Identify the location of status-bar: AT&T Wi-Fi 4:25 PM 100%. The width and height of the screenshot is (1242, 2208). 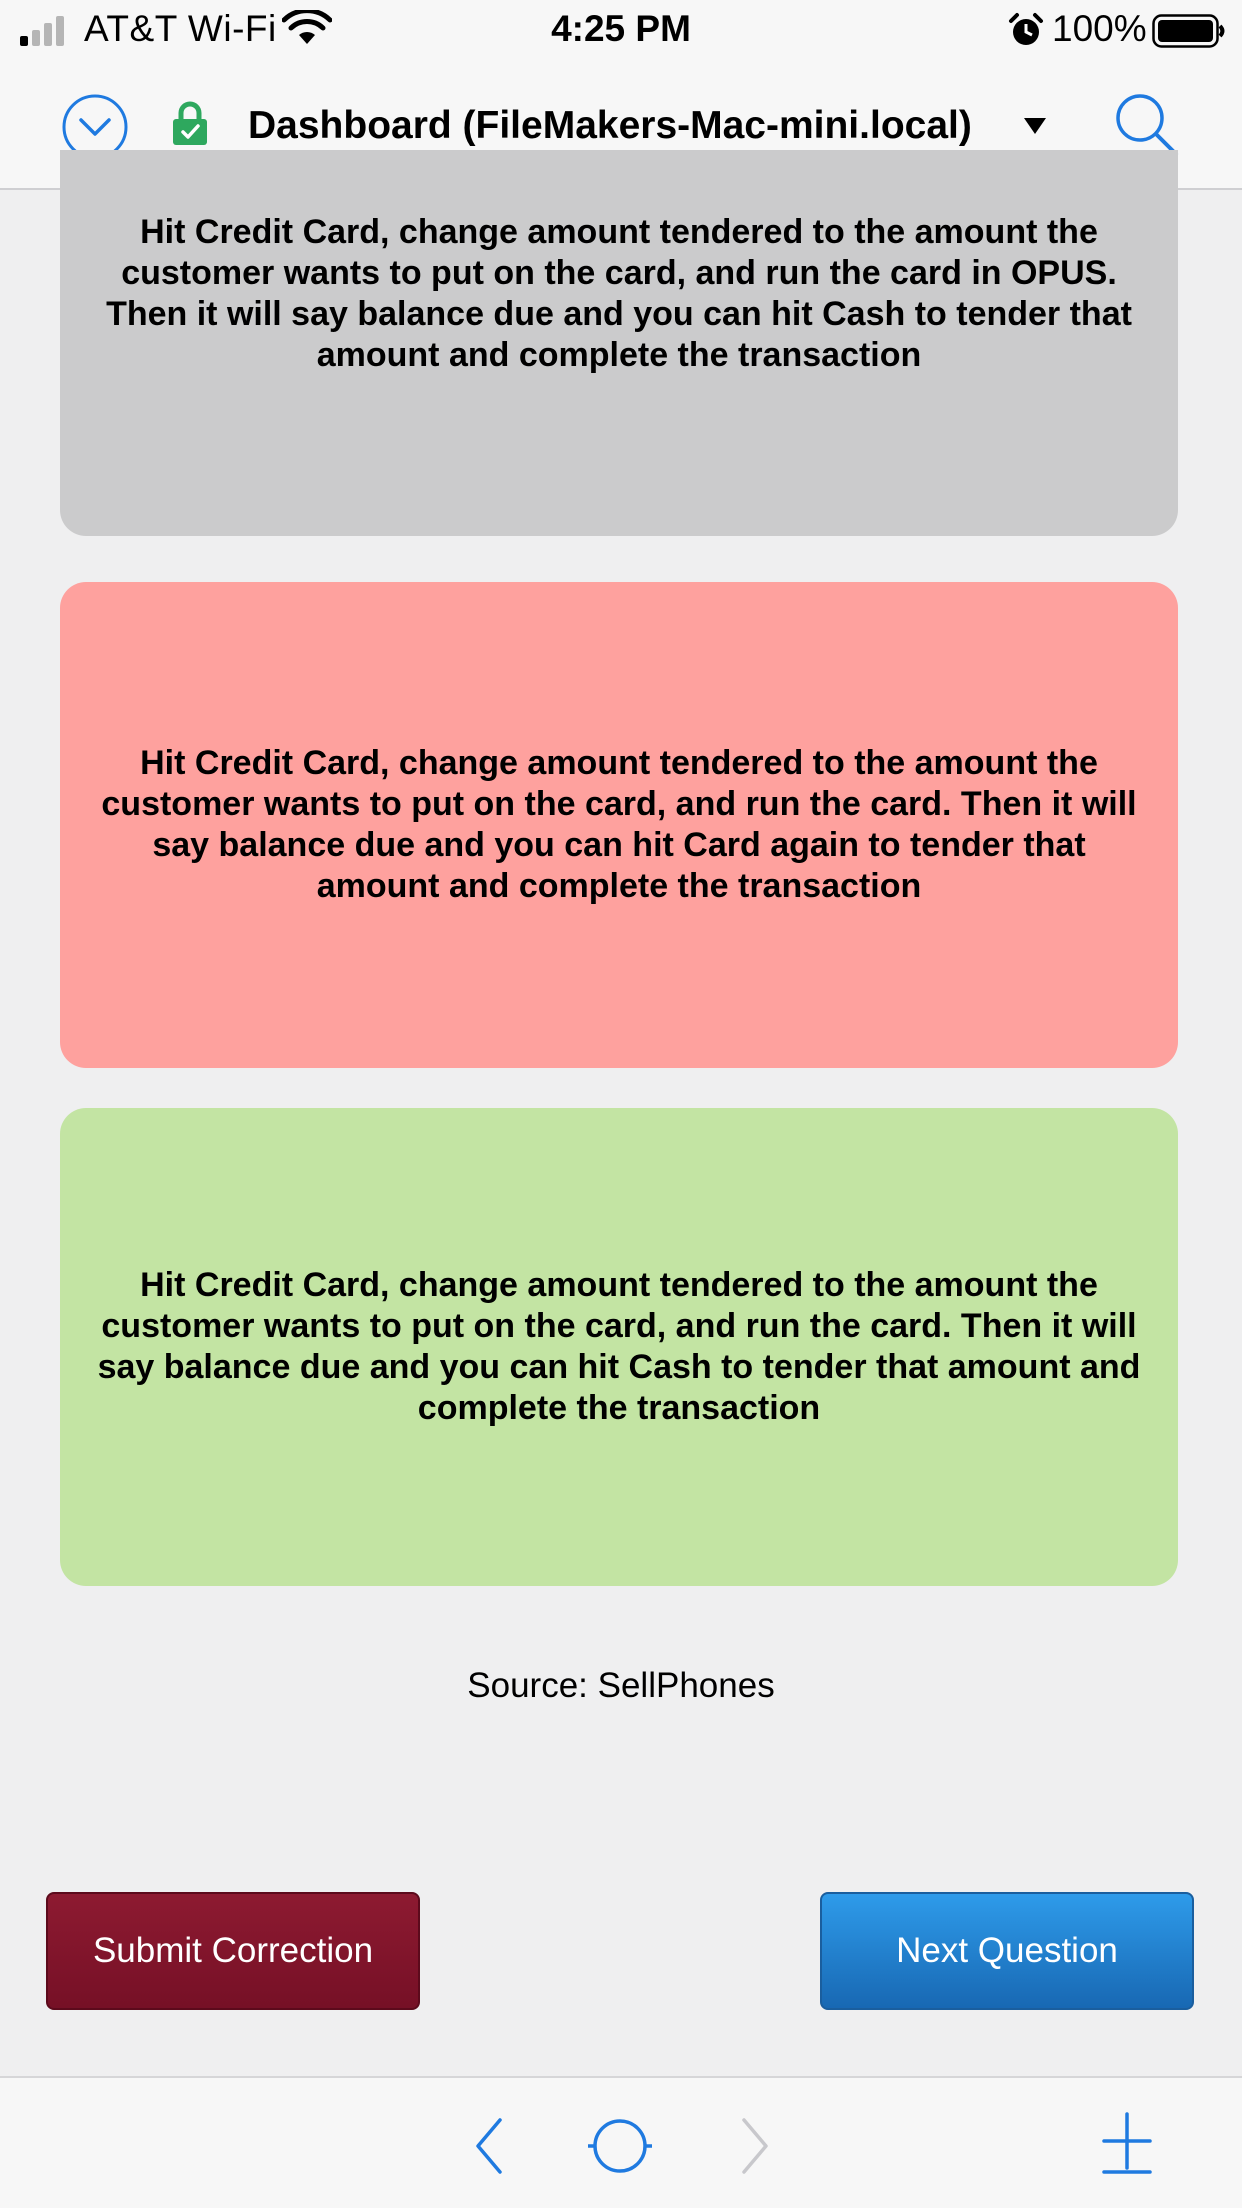
(621, 31).